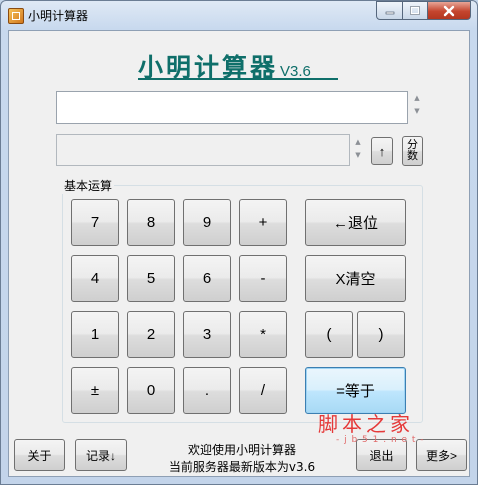  What do you see at coordinates (238, 79) in the screenshot?
I see `brand-underline` at bounding box center [238, 79].